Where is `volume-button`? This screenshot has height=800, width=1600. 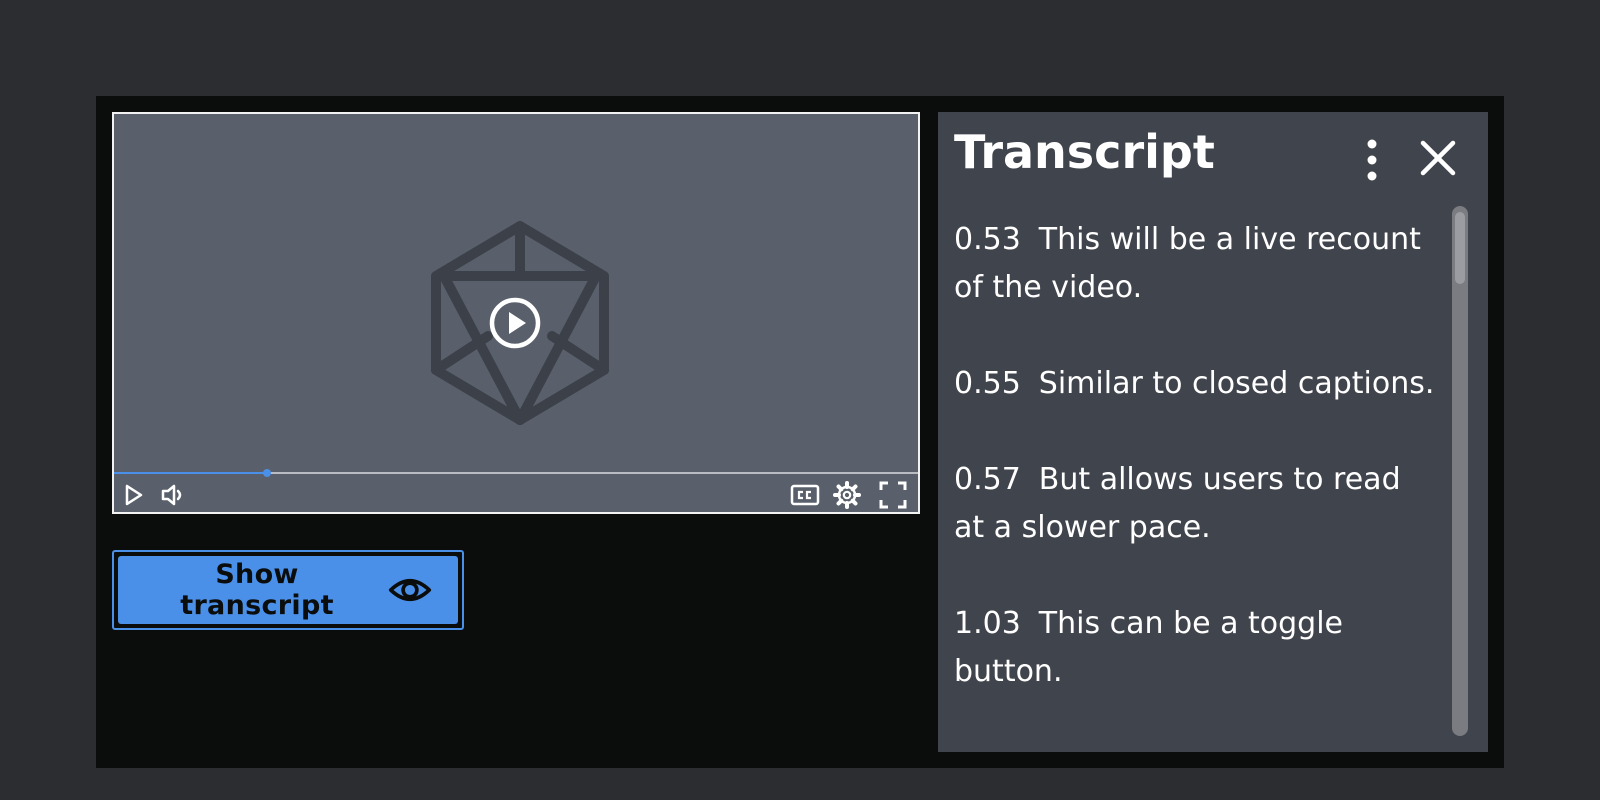
volume-button is located at coordinates (173, 495).